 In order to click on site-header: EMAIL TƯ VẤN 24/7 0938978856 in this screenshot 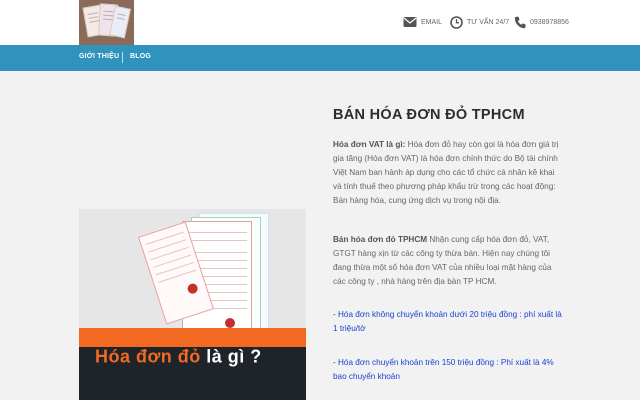, I will do `click(320, 22)`.